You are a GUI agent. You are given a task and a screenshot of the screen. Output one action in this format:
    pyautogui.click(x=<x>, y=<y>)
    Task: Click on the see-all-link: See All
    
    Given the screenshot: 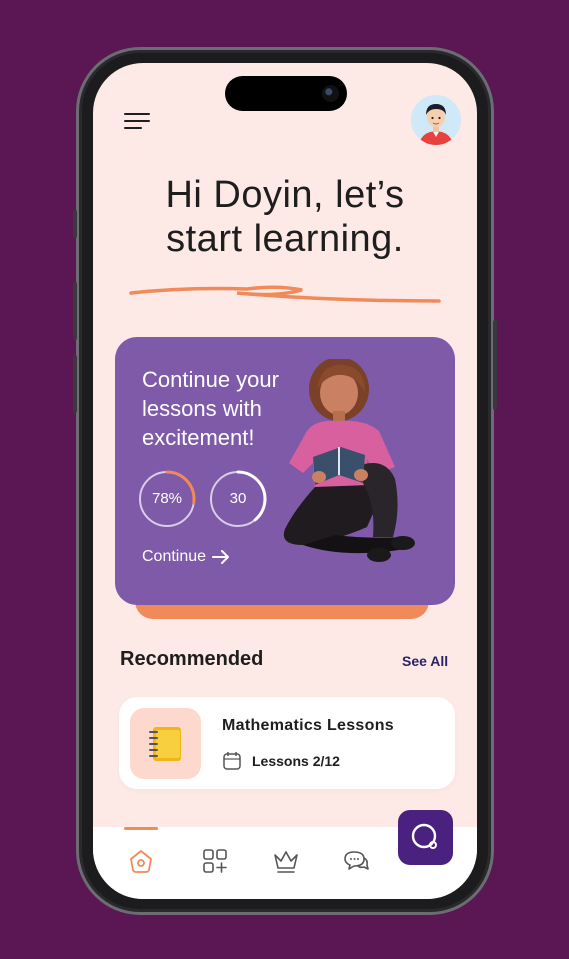 What is the action you would take?
    pyautogui.click(x=425, y=661)
    